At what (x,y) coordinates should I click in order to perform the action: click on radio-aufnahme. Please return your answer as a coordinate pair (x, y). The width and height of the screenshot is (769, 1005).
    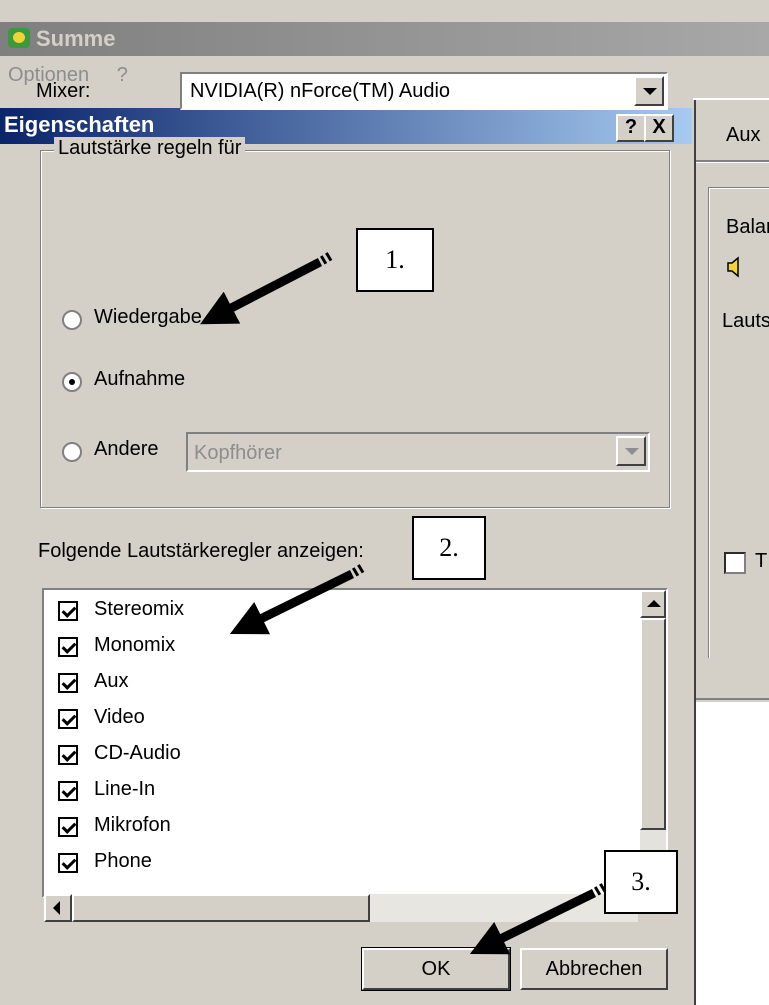
    Looking at the image, I should click on (72, 382).